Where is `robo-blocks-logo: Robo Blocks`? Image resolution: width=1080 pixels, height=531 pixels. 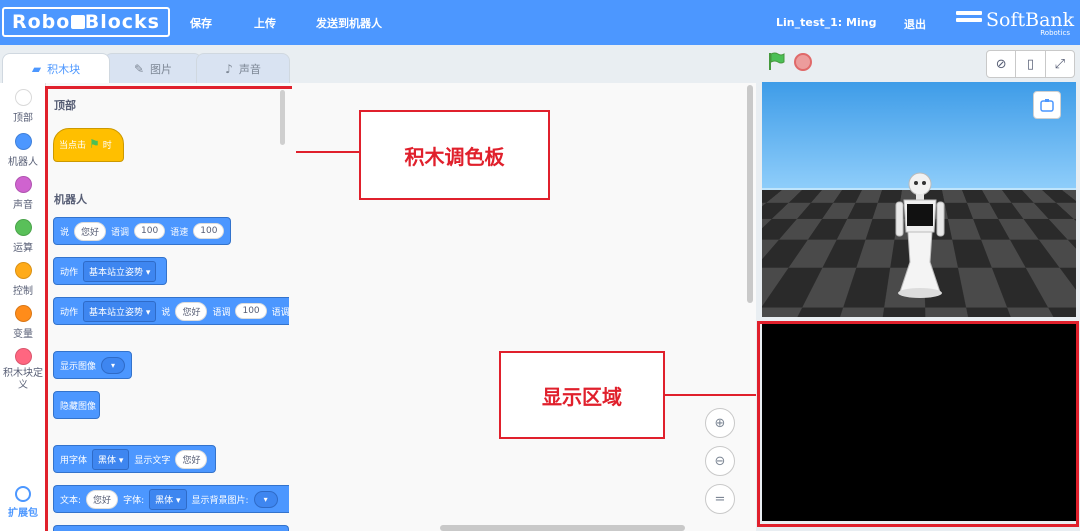 robo-blocks-logo: Robo Blocks is located at coordinates (86, 22).